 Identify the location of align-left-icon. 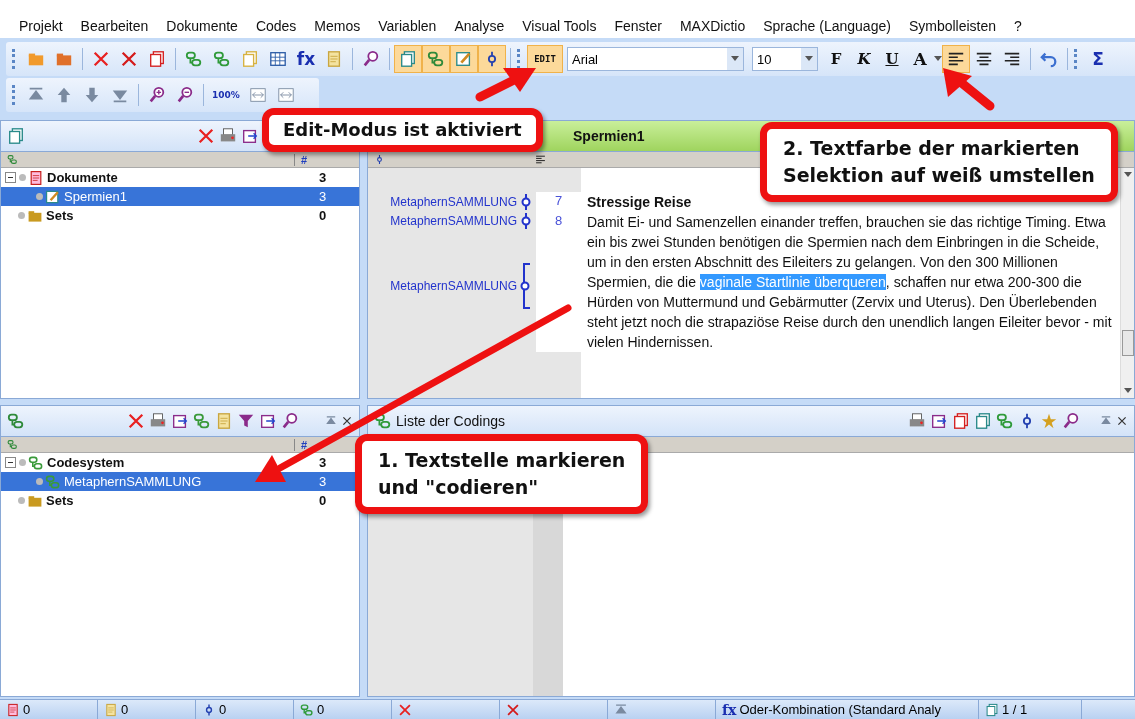
(956, 59).